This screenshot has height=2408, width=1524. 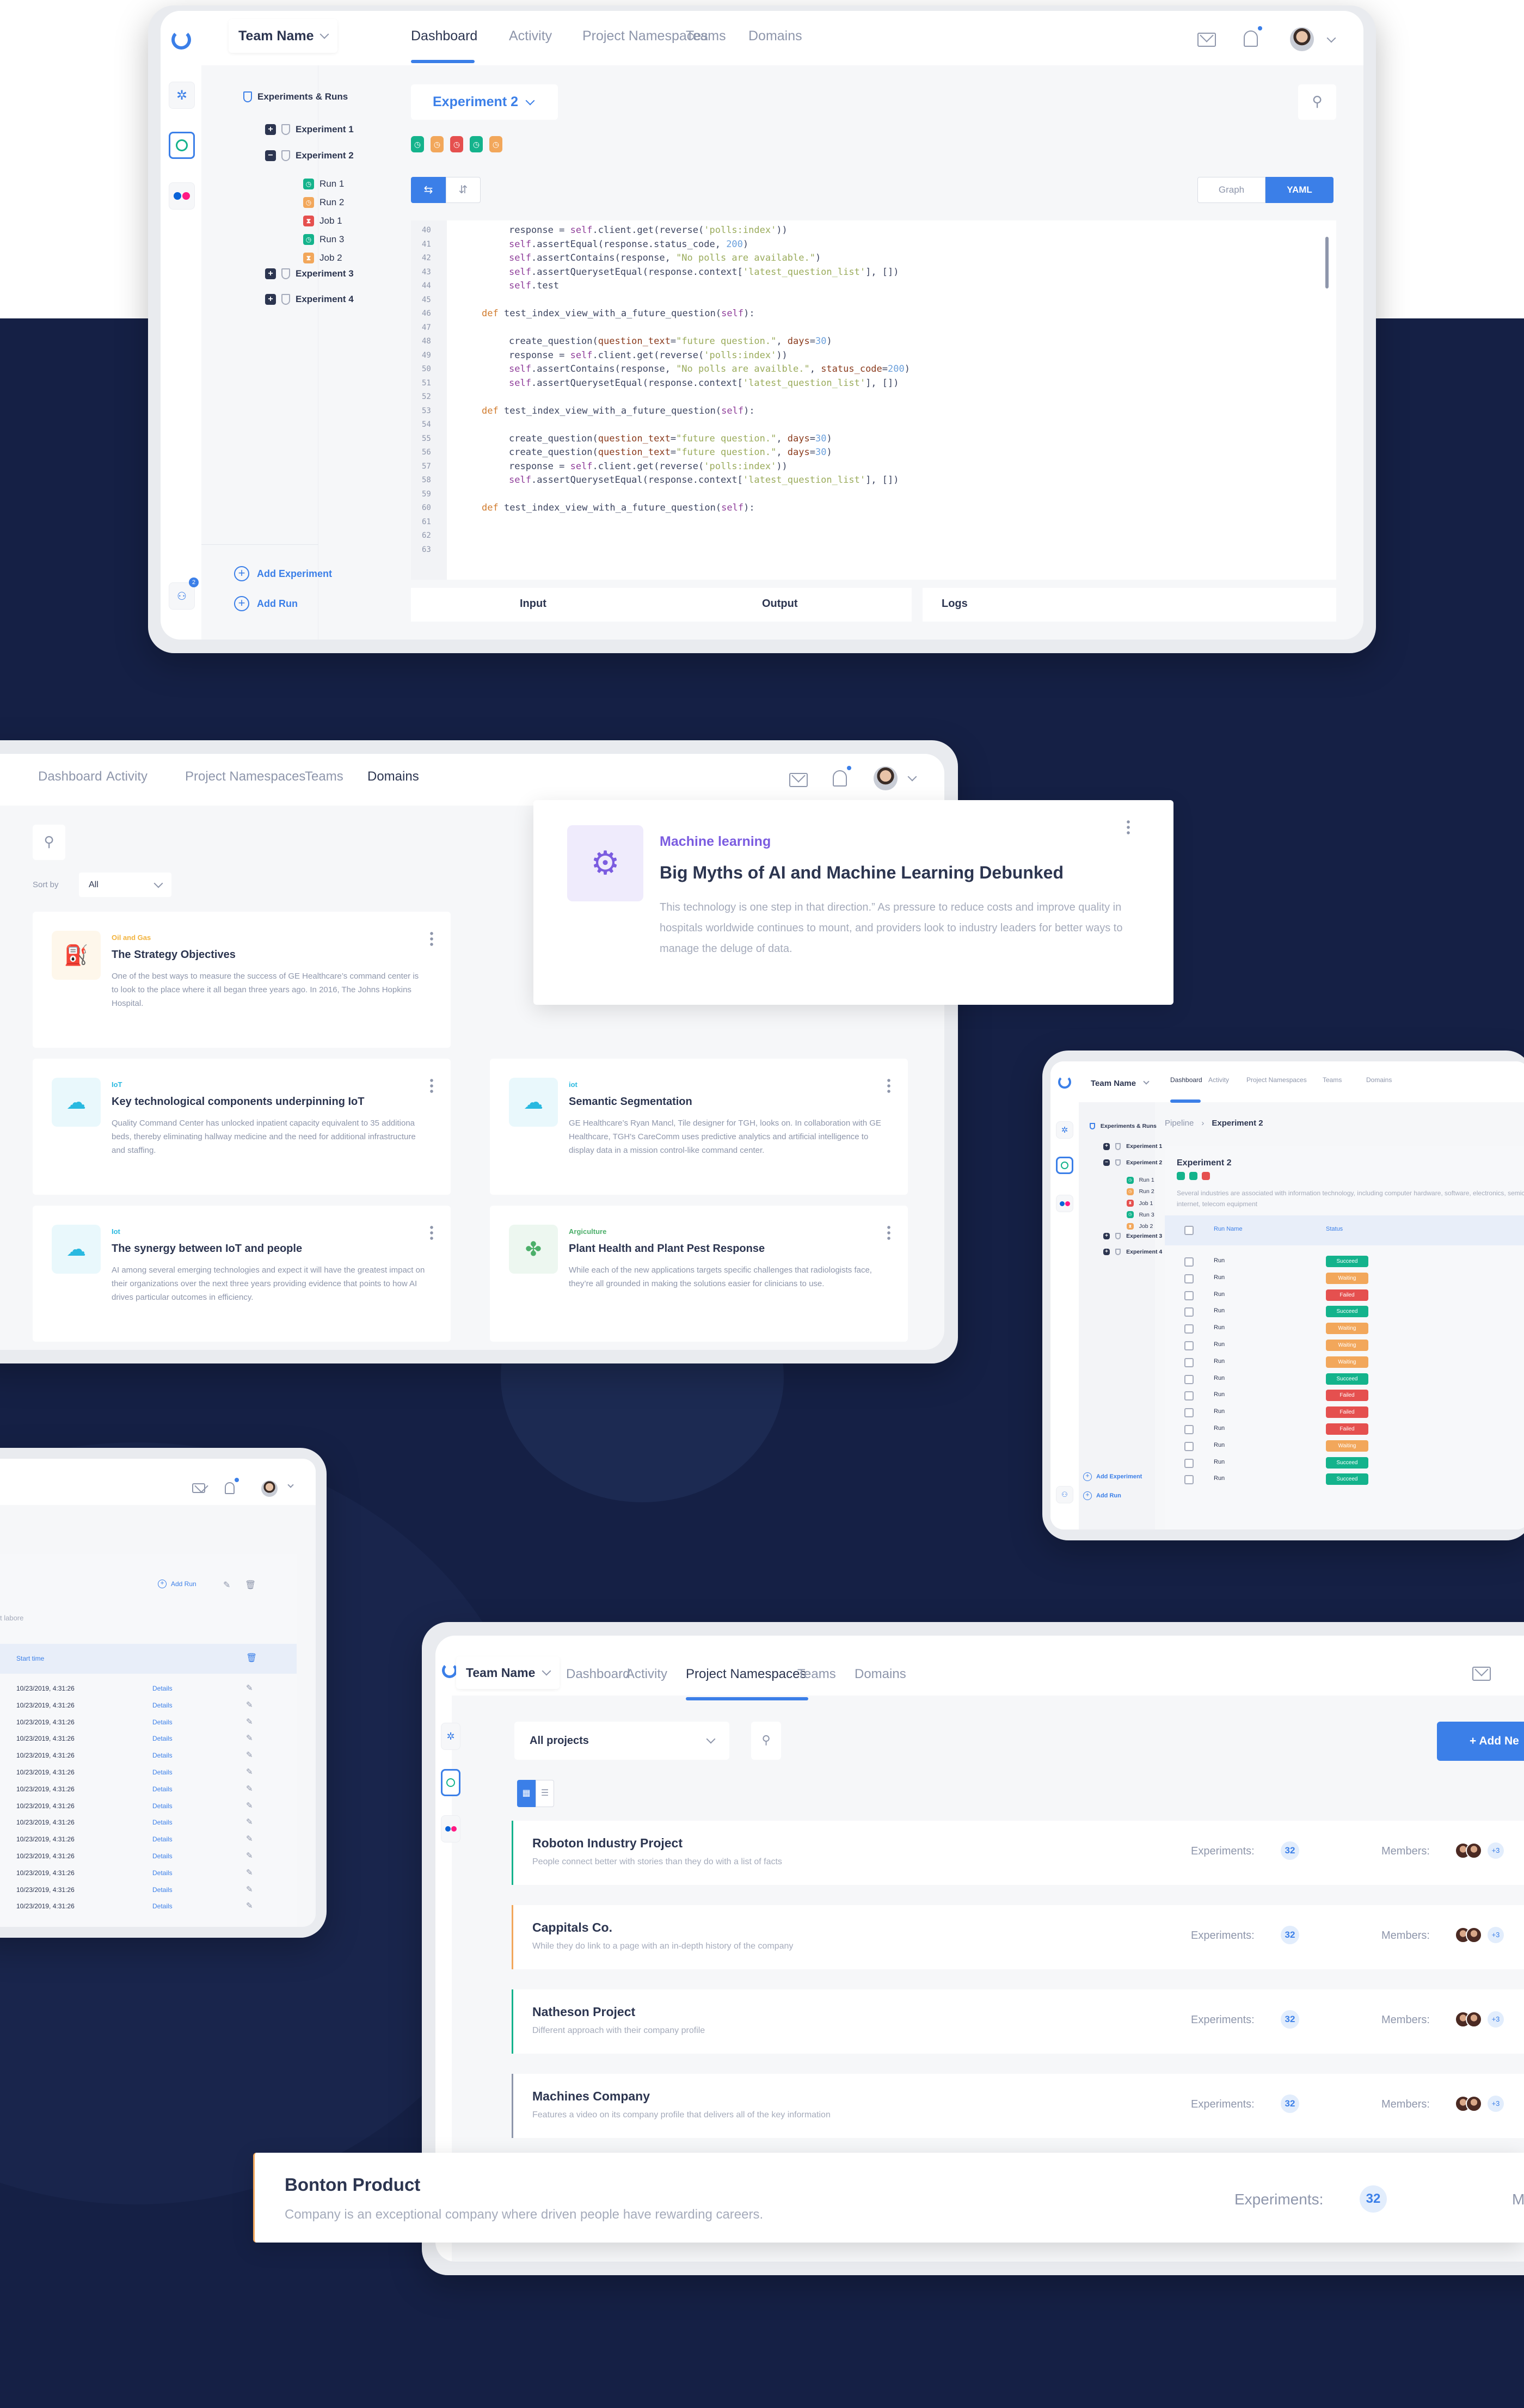 I want to click on avatar, so click(x=886, y=778).